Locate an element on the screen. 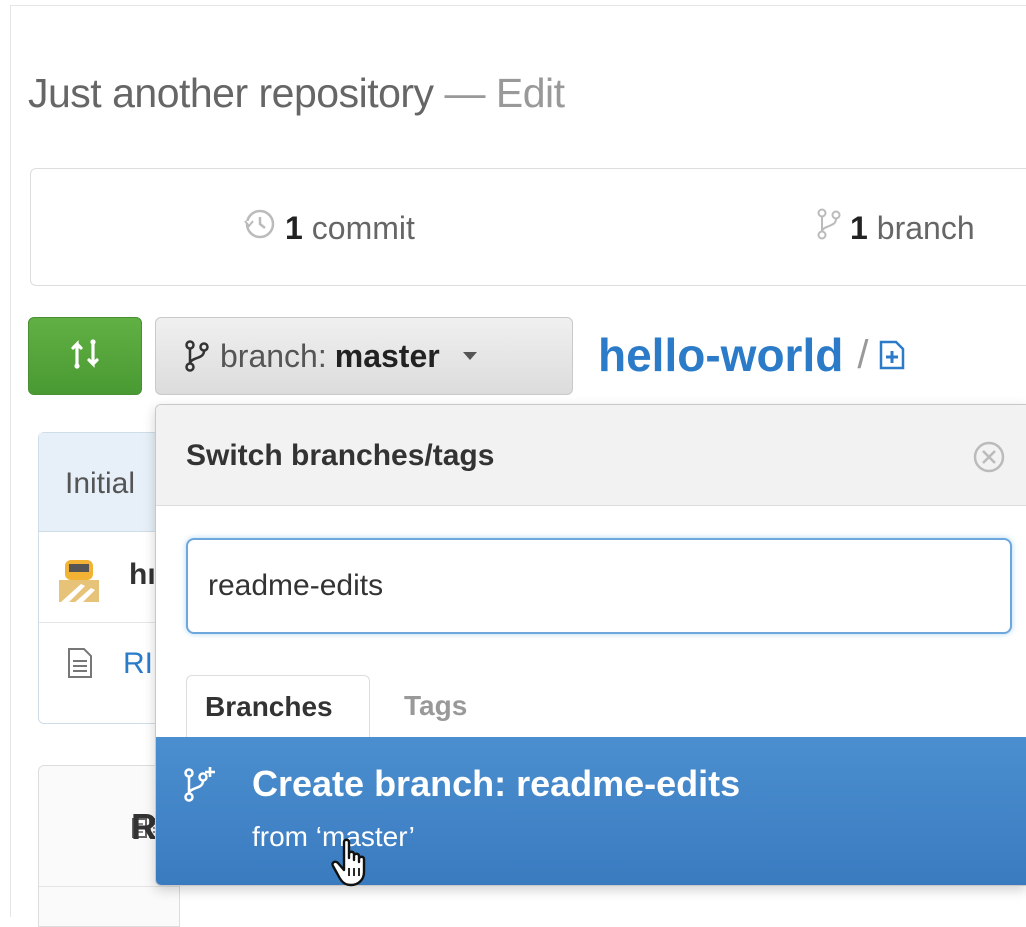 This screenshot has height=927, width=1026. dropdown-title: Switch branches/tags is located at coordinates (340, 455).